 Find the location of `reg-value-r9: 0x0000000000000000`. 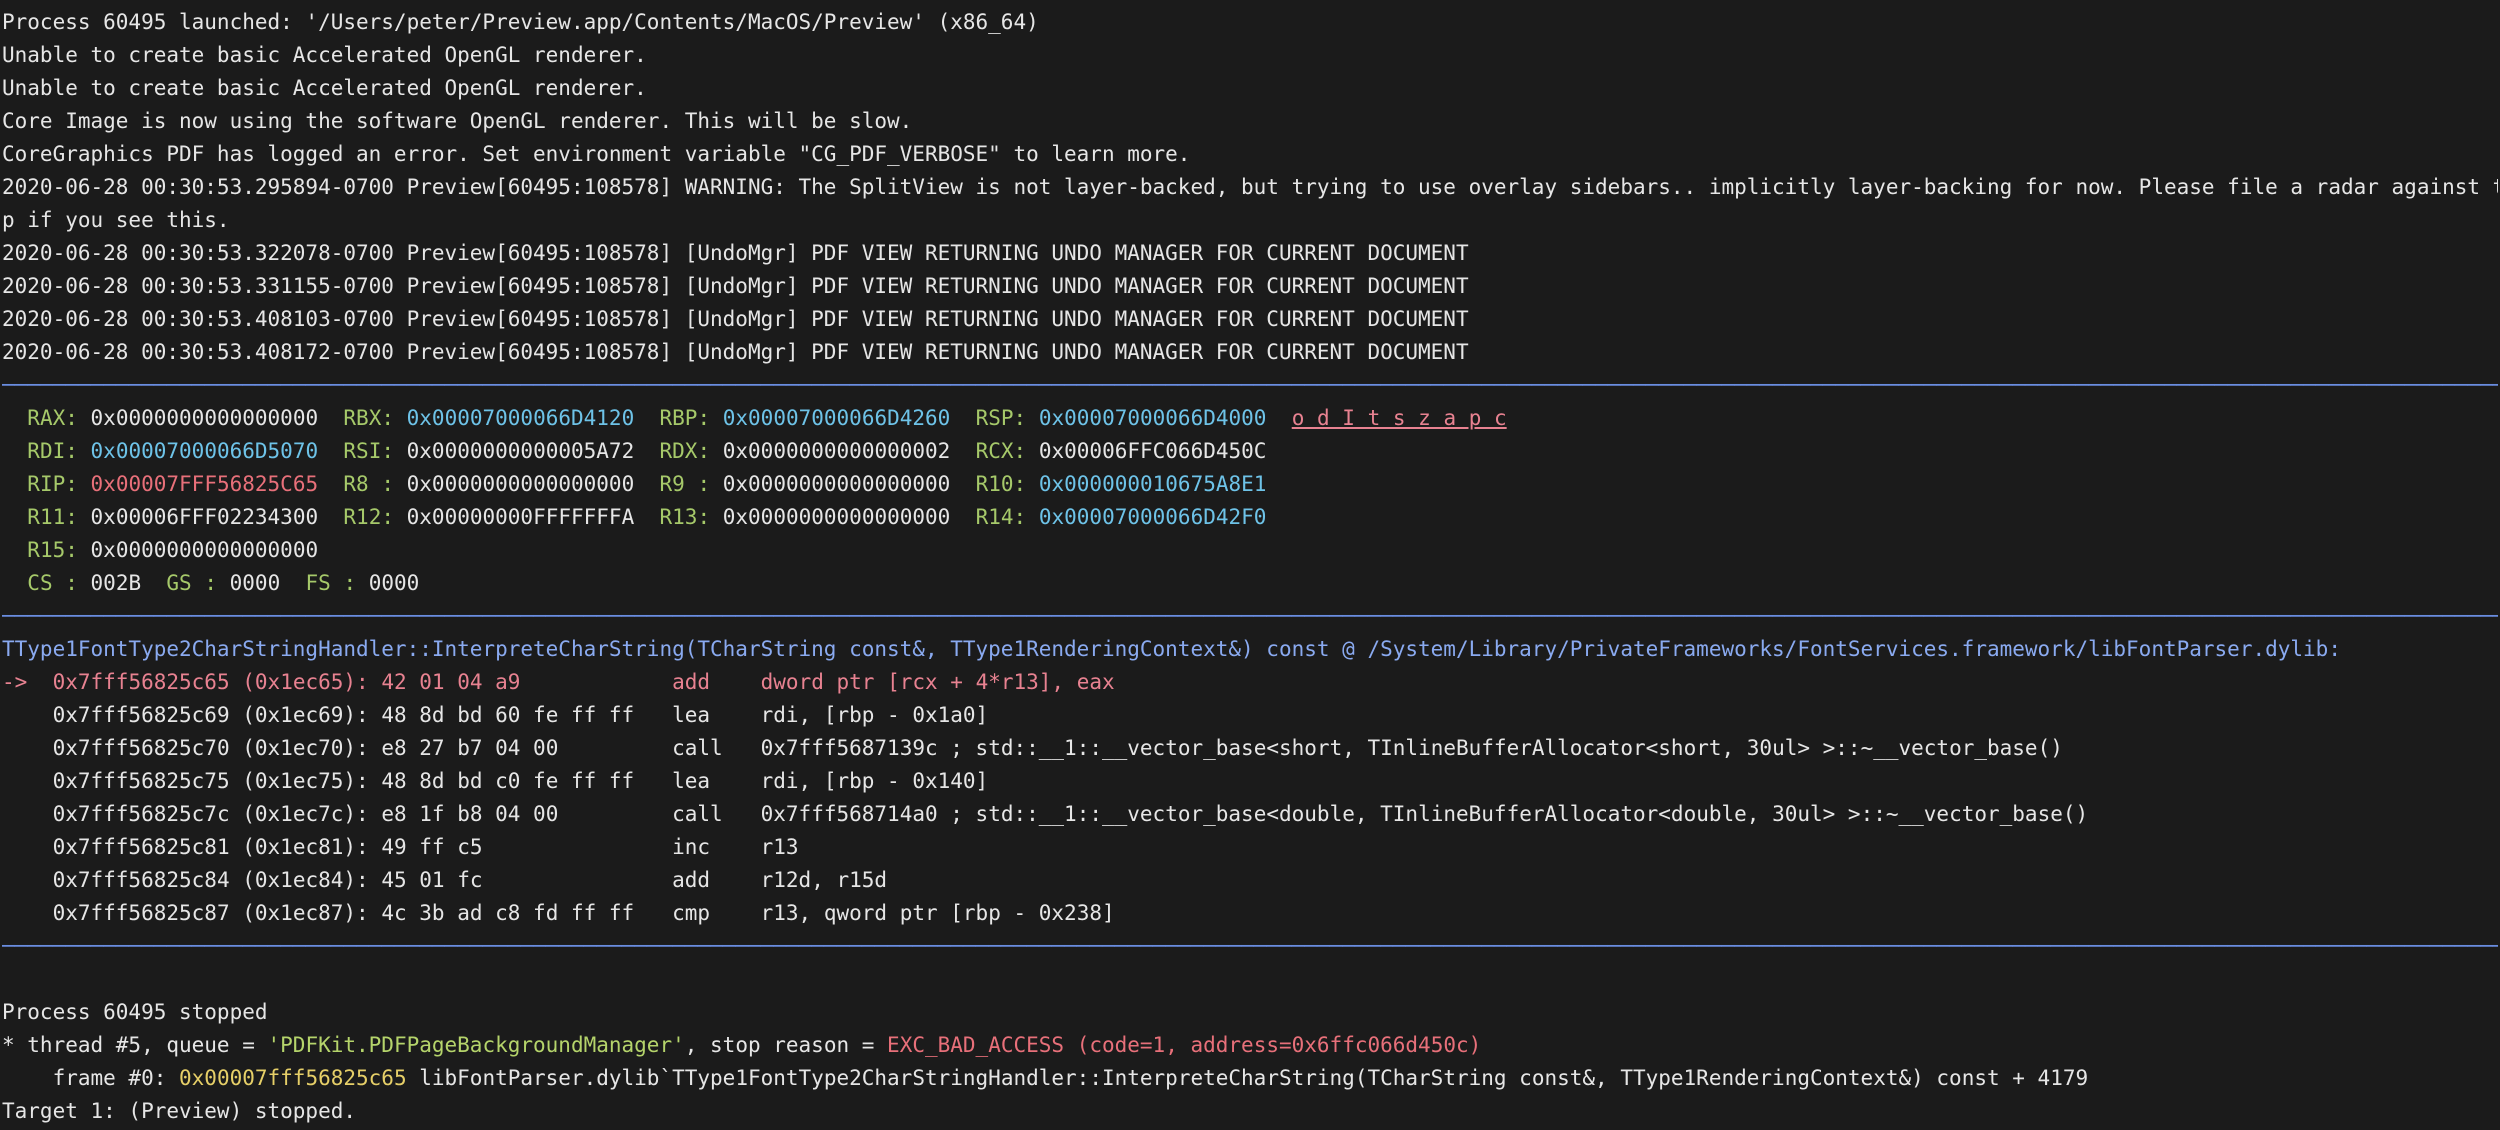

reg-value-r9: 0x0000000000000000 is located at coordinates (836, 484).